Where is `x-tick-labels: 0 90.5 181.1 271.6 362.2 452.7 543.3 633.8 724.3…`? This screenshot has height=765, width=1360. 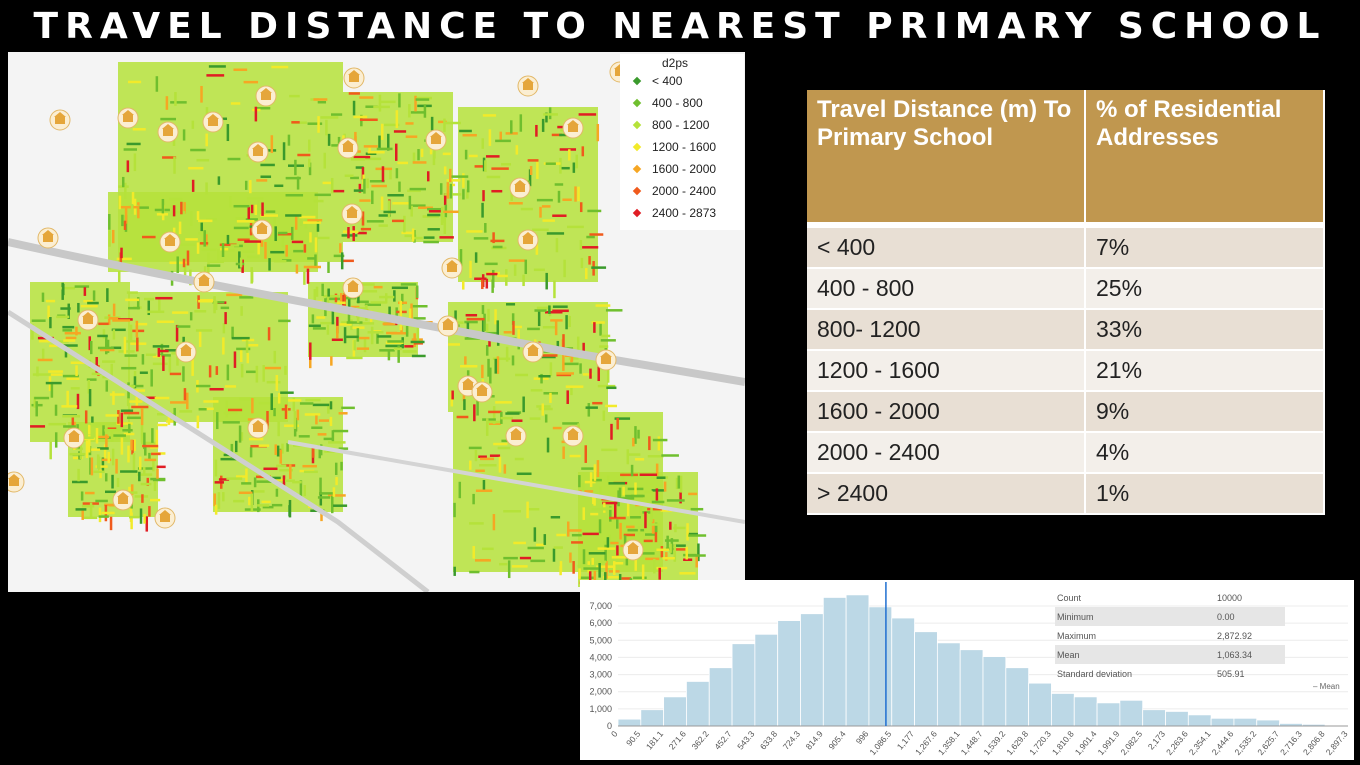
x-tick-labels: 0 90.5 181.1 271.6 362.2 452.7 543.3 633.8 724.3… is located at coordinates (979, 743).